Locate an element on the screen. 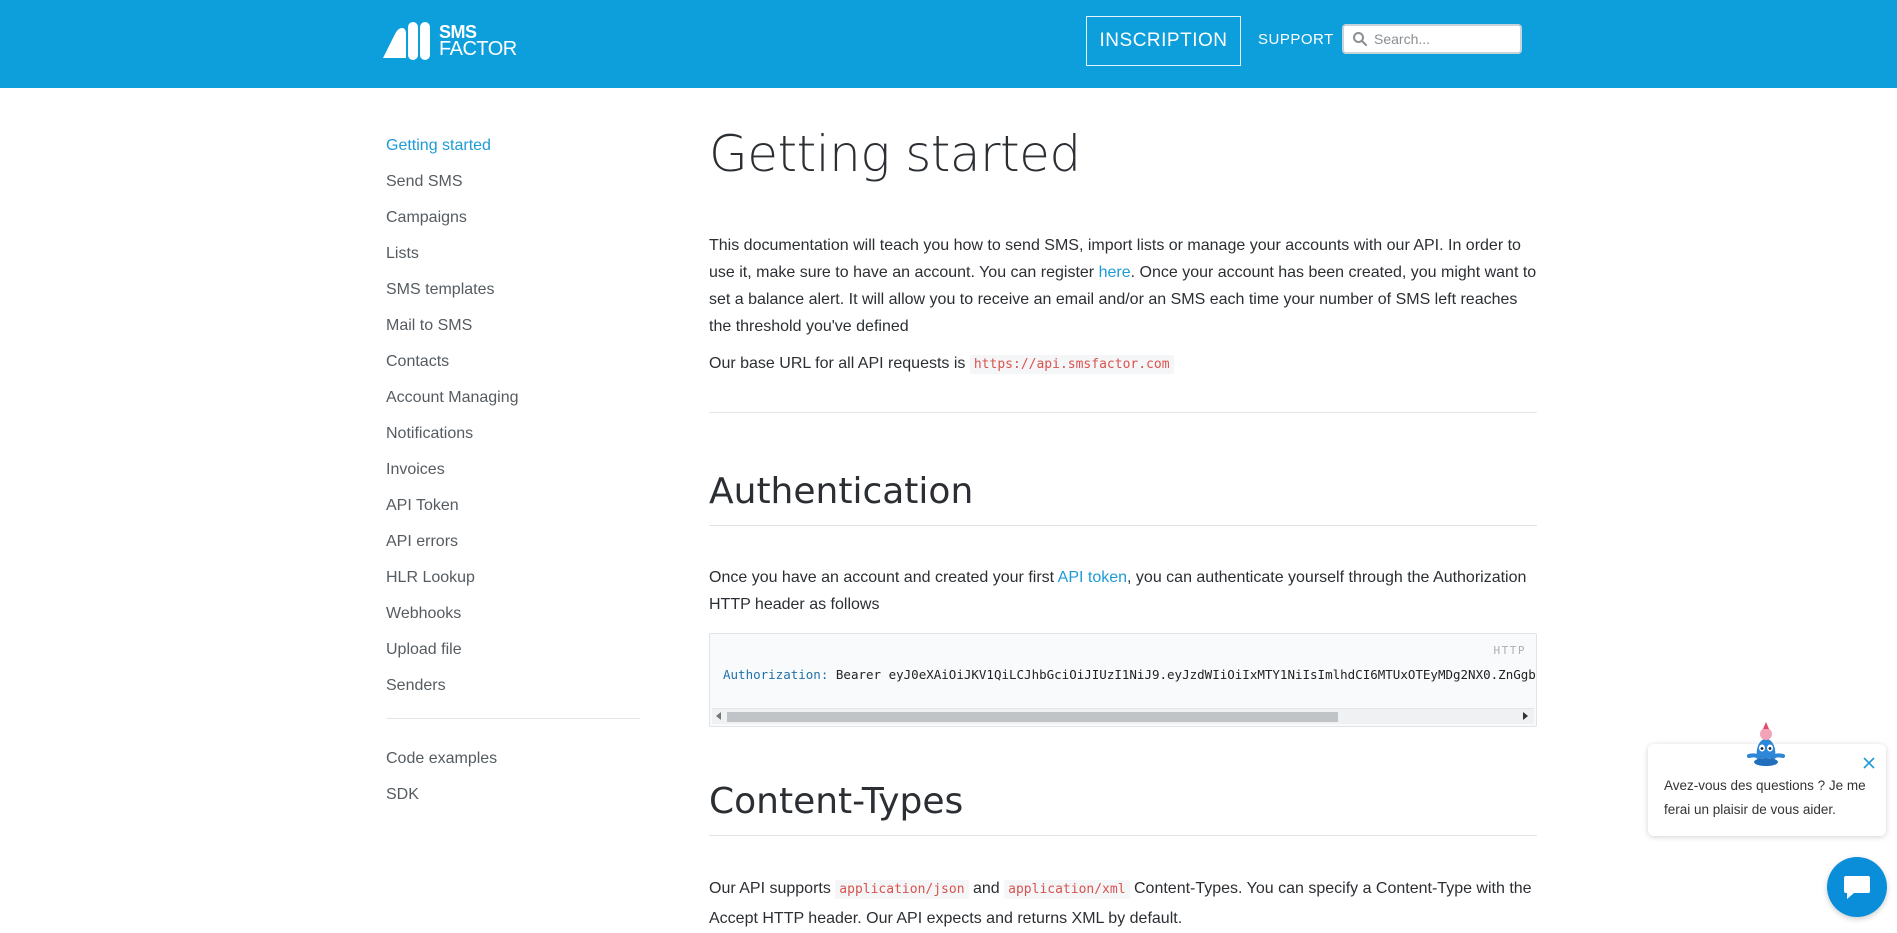 The image size is (1897, 933). scrollbar-thumb is located at coordinates (1032, 717).